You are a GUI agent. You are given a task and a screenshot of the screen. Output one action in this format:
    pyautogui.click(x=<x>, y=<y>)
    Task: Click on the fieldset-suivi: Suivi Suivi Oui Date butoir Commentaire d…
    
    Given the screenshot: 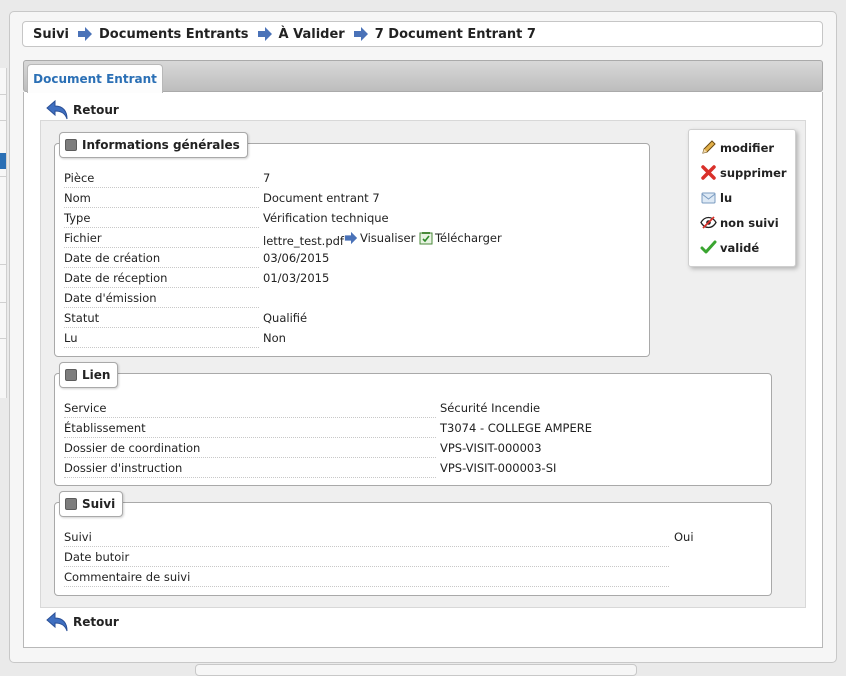 What is the action you would take?
    pyautogui.click(x=413, y=543)
    